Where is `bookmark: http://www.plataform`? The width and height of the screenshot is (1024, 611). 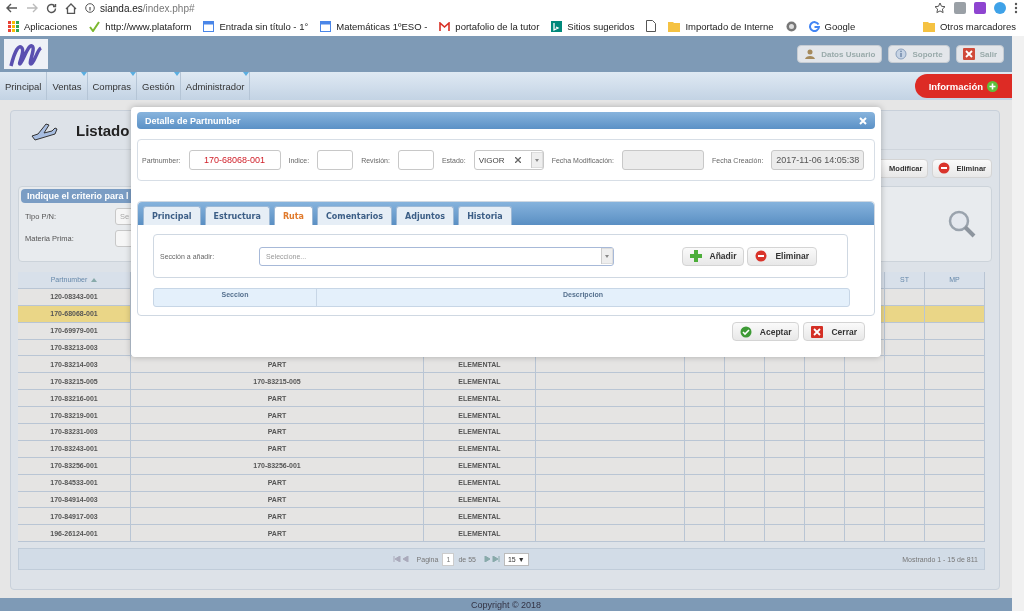 bookmark: http://www.plataform is located at coordinates (140, 26).